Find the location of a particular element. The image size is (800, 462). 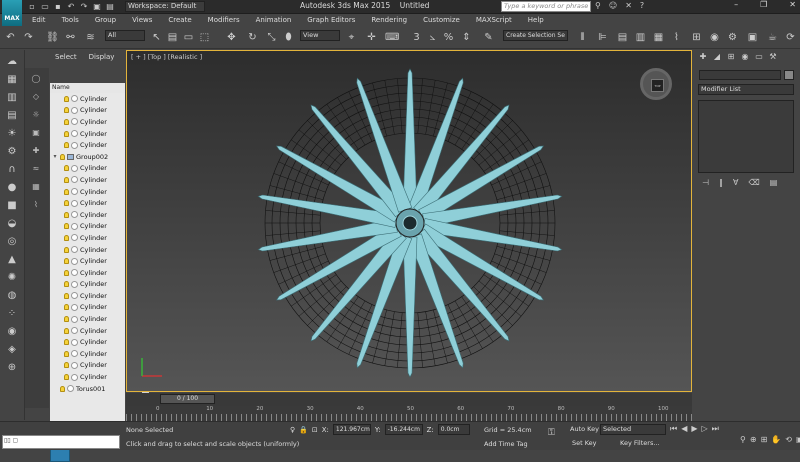

menu-create: Create is located at coordinates (179, 20).